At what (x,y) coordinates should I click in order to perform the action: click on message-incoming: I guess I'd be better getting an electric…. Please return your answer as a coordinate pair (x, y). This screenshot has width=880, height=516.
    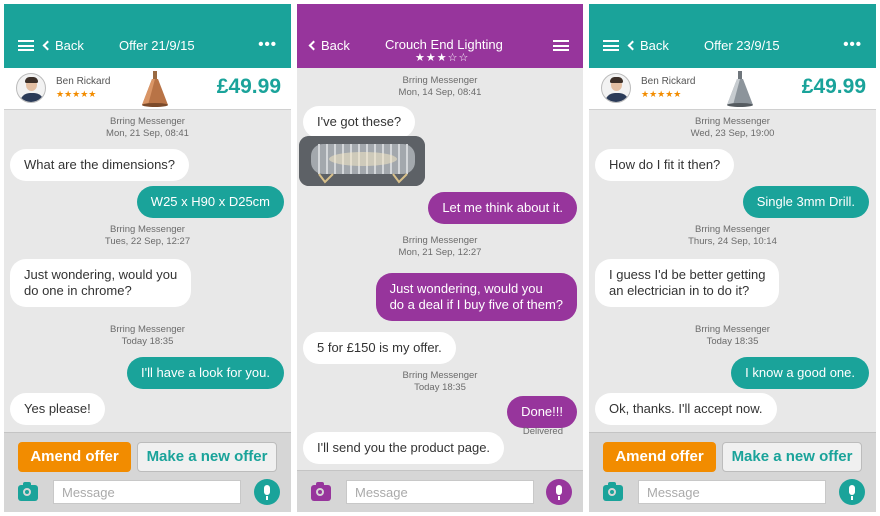
    Looking at the image, I should click on (687, 283).